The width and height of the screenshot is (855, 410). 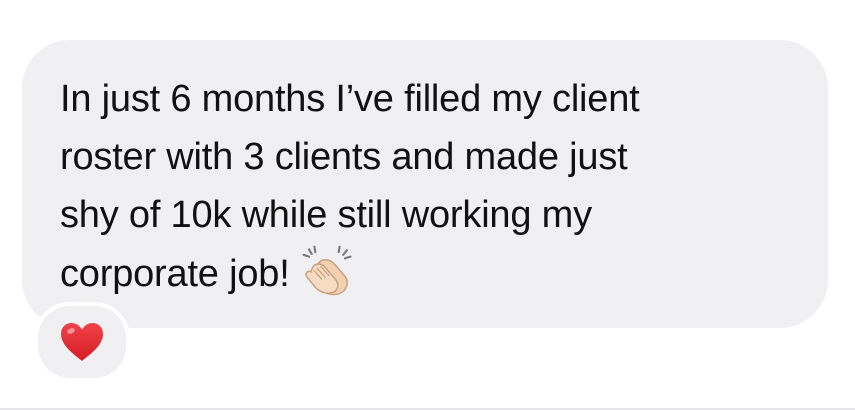 I want to click on message-line-text: corporate job!, so click(x=175, y=274).